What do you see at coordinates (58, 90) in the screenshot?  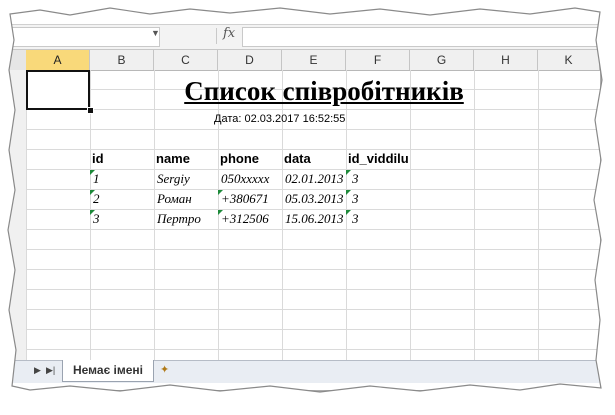 I see `selected-cell-a1` at bounding box center [58, 90].